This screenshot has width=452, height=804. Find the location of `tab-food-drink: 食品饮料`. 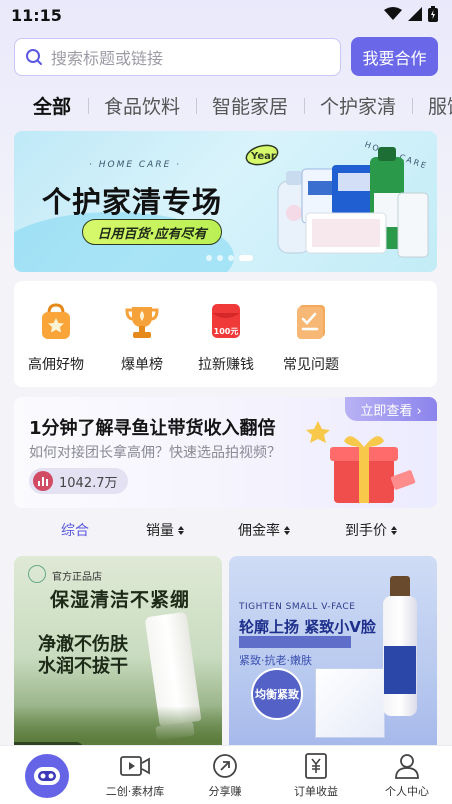

tab-food-drink: 食品饮料 is located at coordinates (142, 105).